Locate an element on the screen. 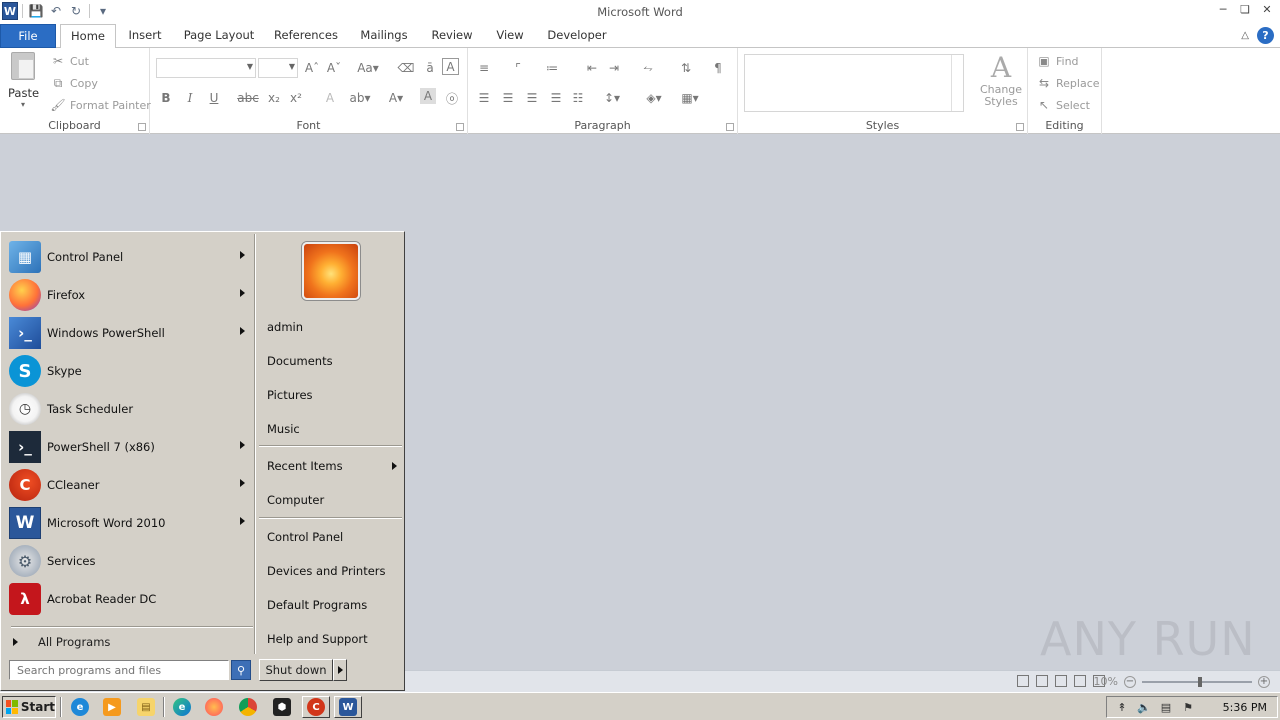 Image resolution: width=1280 pixels, height=720 pixels. find-button: ▣ Find is located at coordinates (1057, 61).